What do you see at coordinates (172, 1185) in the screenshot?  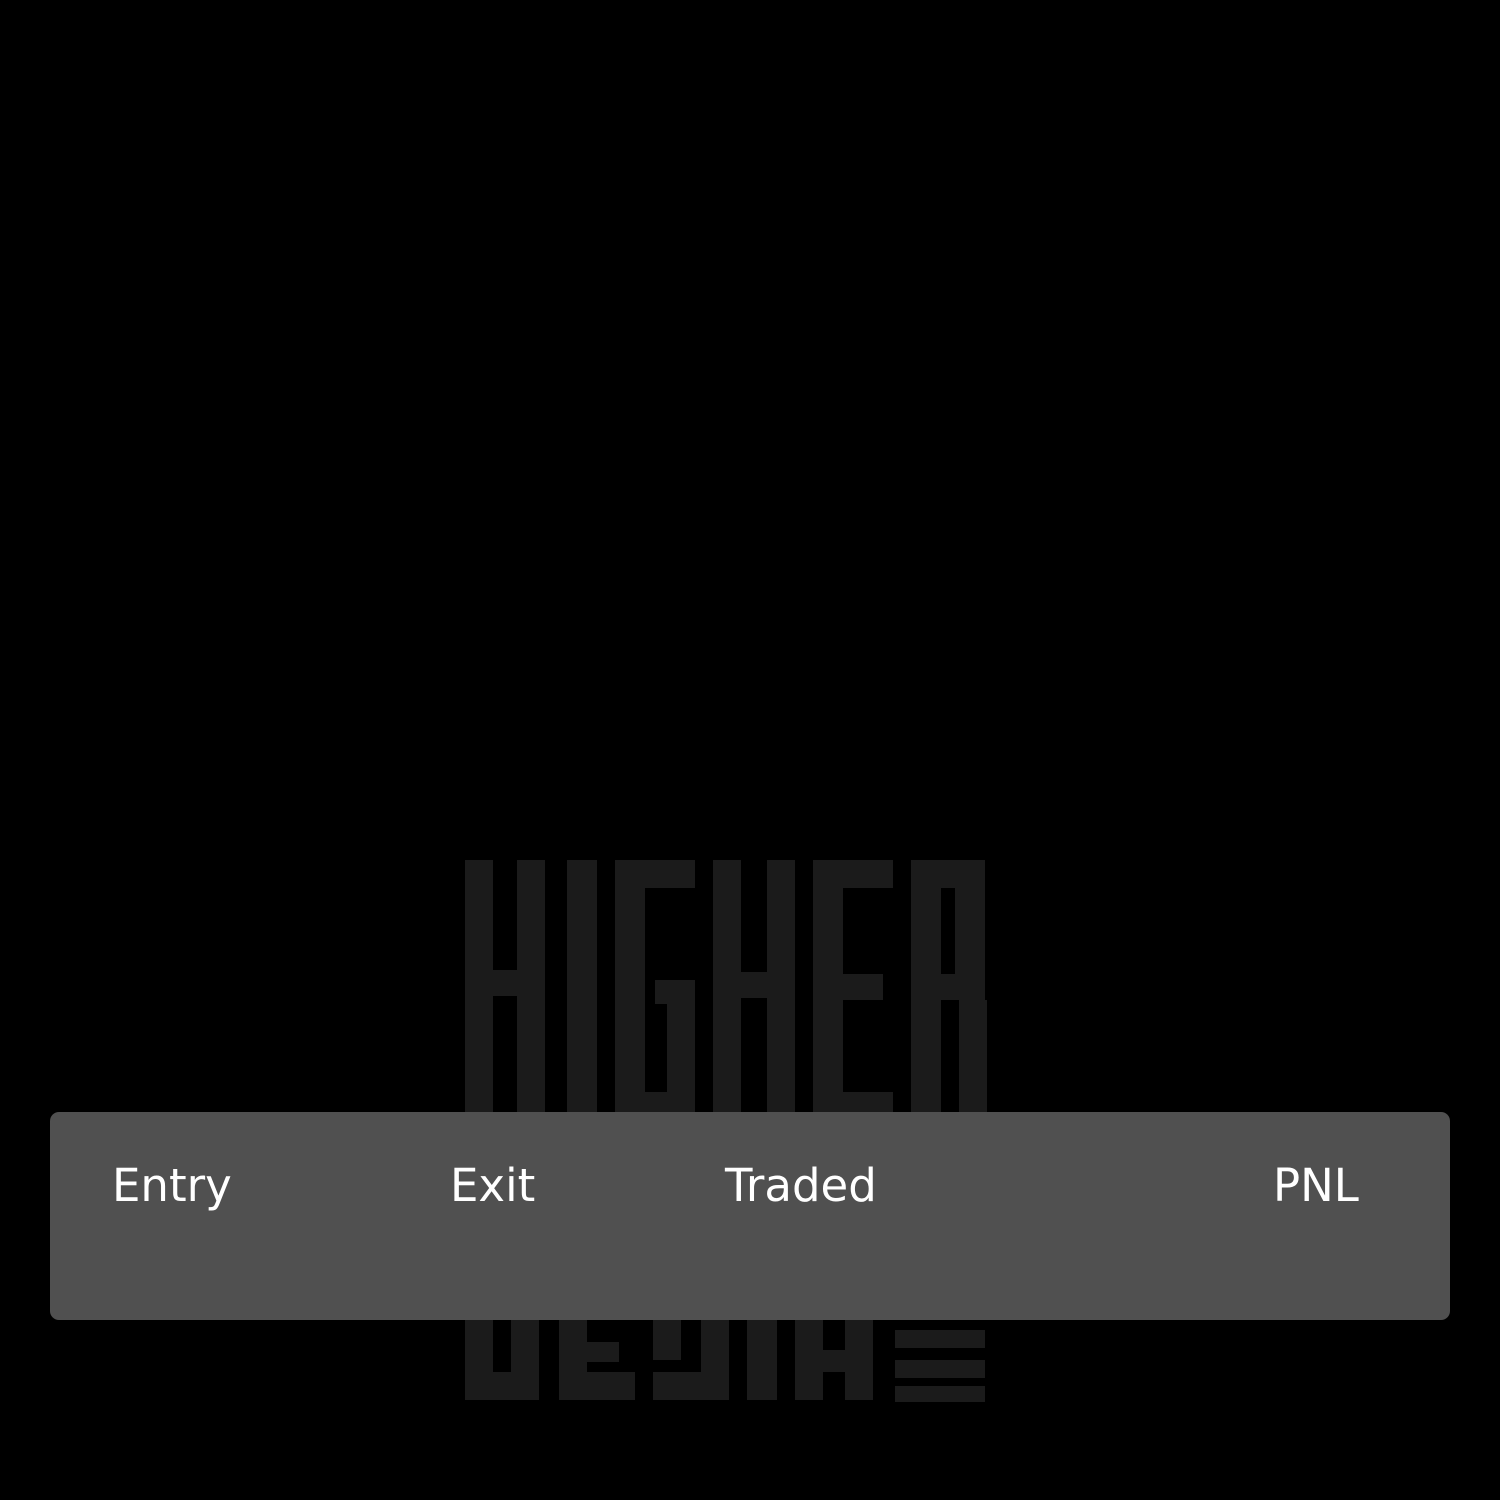 I see `entry-label: Entry` at bounding box center [172, 1185].